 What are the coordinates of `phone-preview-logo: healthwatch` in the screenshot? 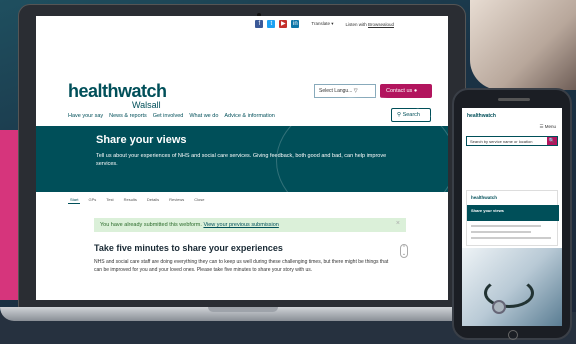 It's located at (484, 197).